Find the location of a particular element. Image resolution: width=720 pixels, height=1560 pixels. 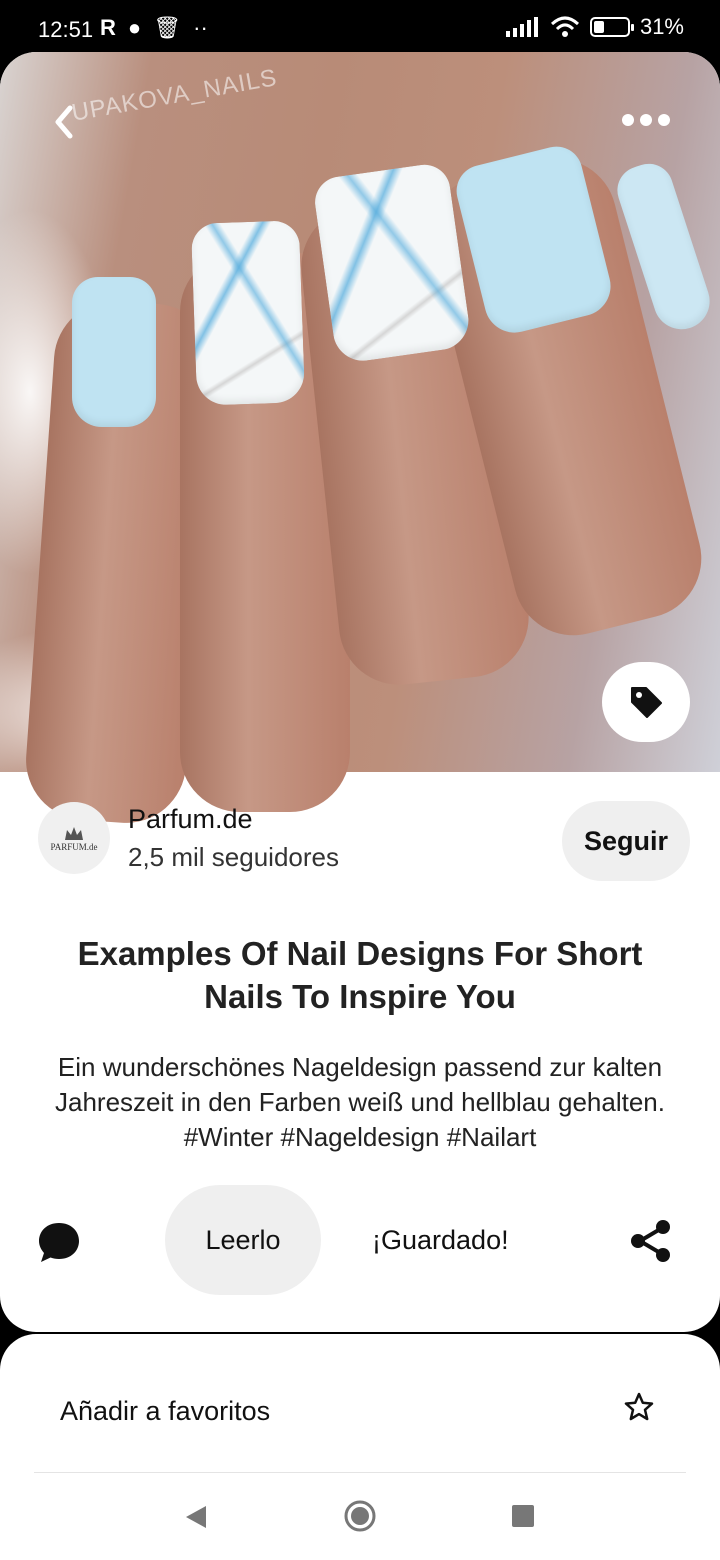

app-notification-icon: ● is located at coordinates (134, 27).